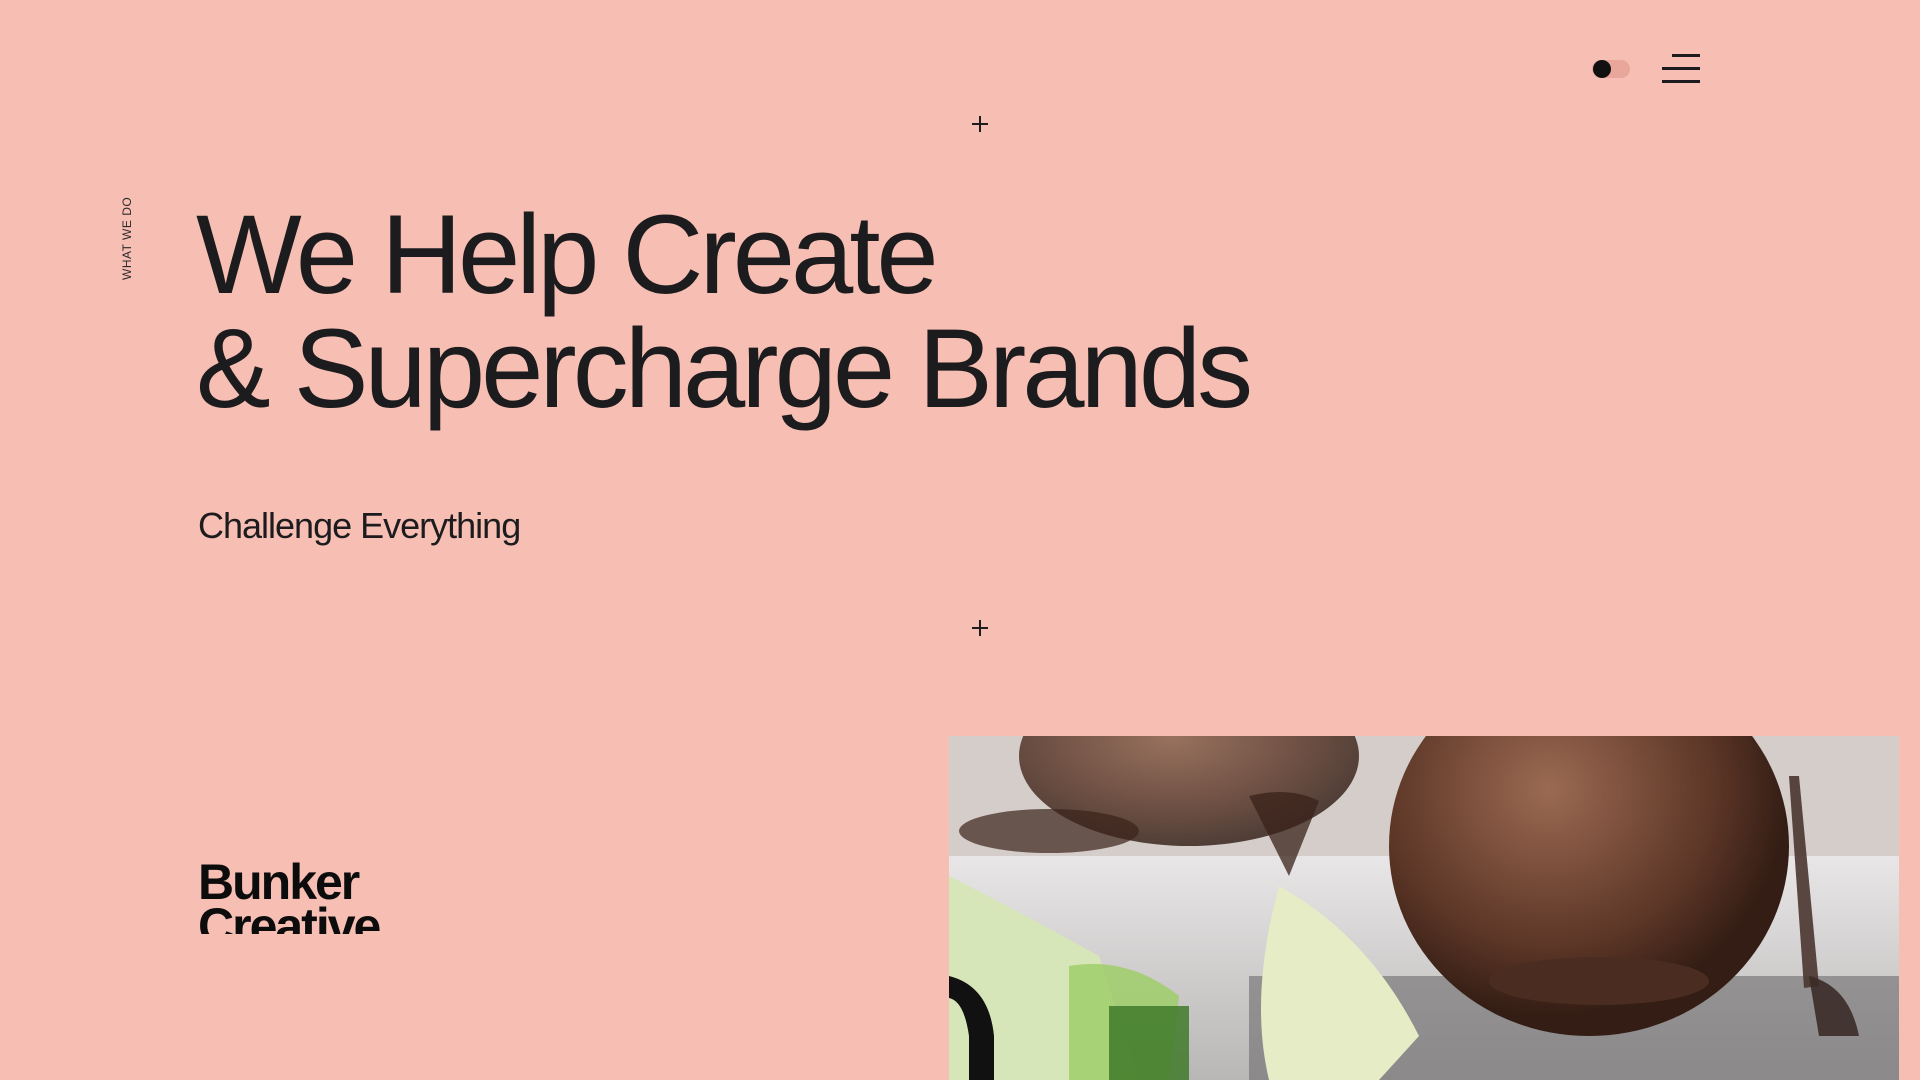 This screenshot has width=1920, height=1080. Describe the element at coordinates (1686, 55) in the screenshot. I see `hamburger-menu-icon` at that location.